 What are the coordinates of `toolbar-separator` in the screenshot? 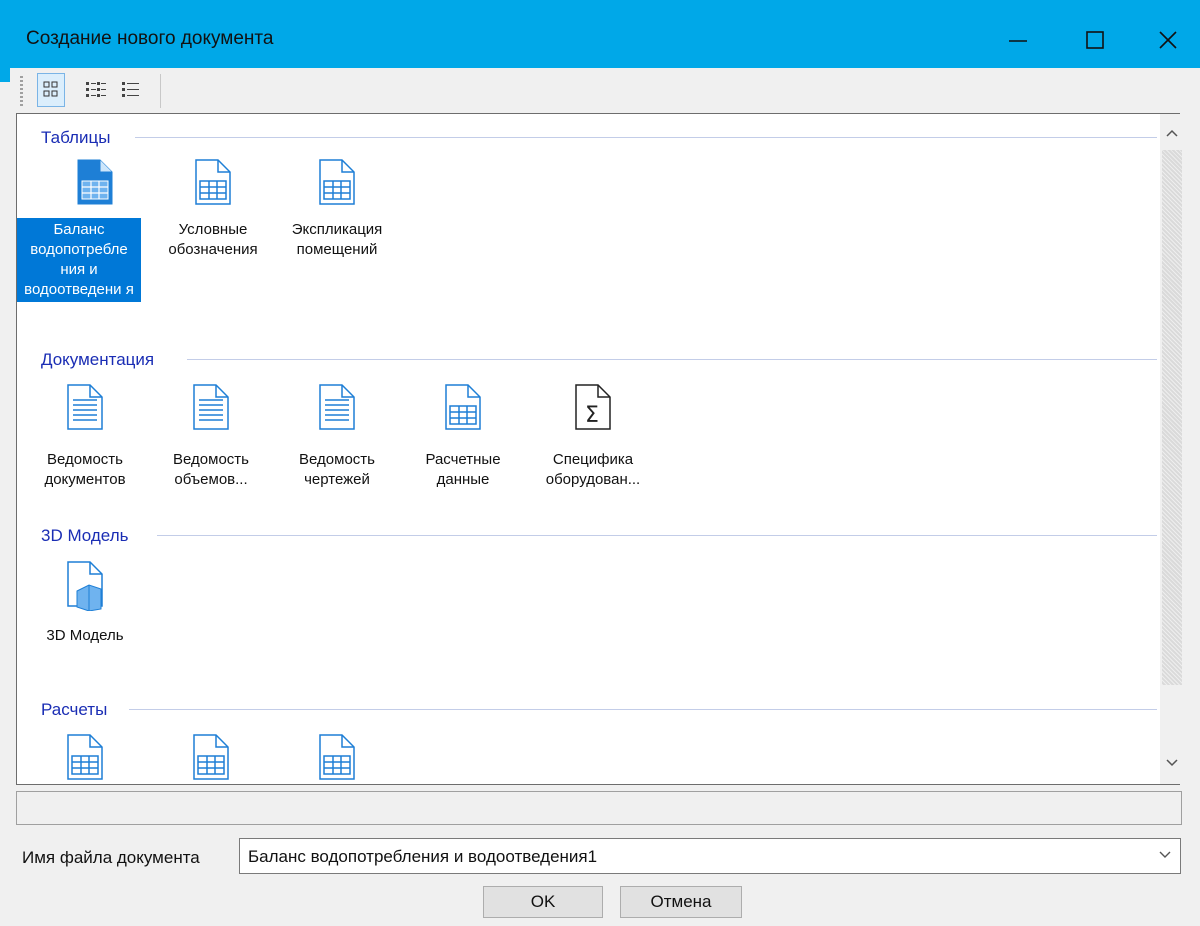 It's located at (160, 91).